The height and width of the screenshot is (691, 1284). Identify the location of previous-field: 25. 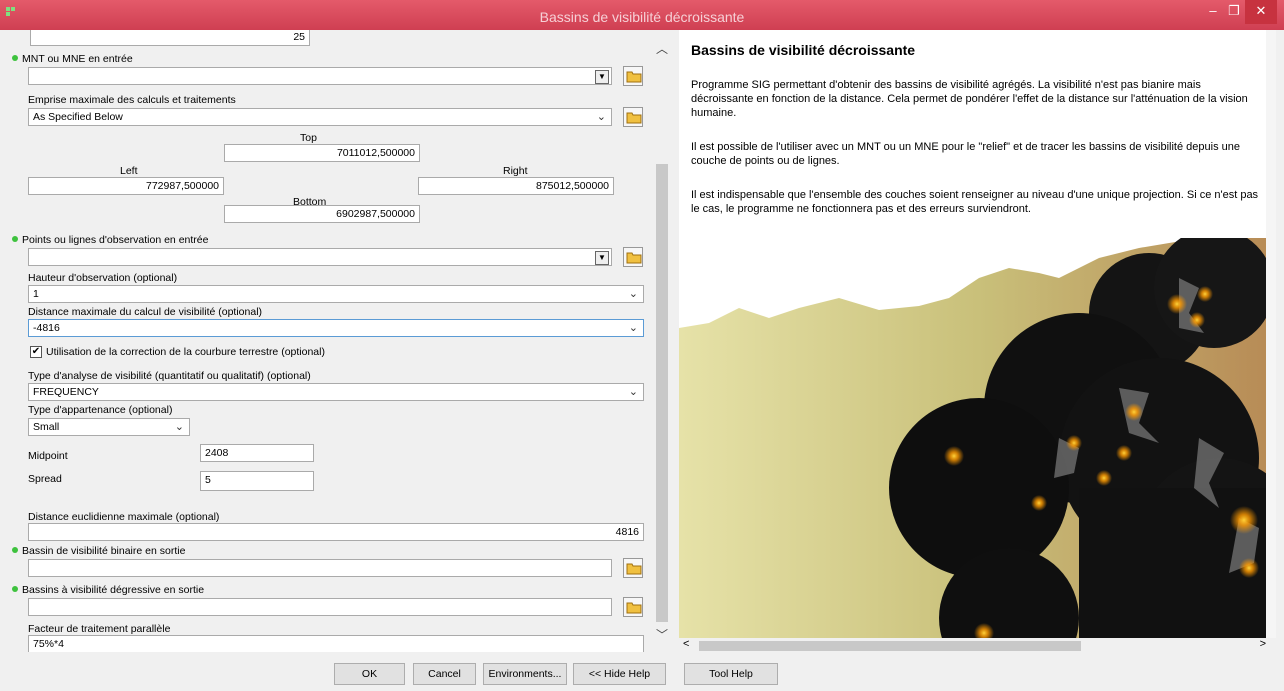
(170, 38).